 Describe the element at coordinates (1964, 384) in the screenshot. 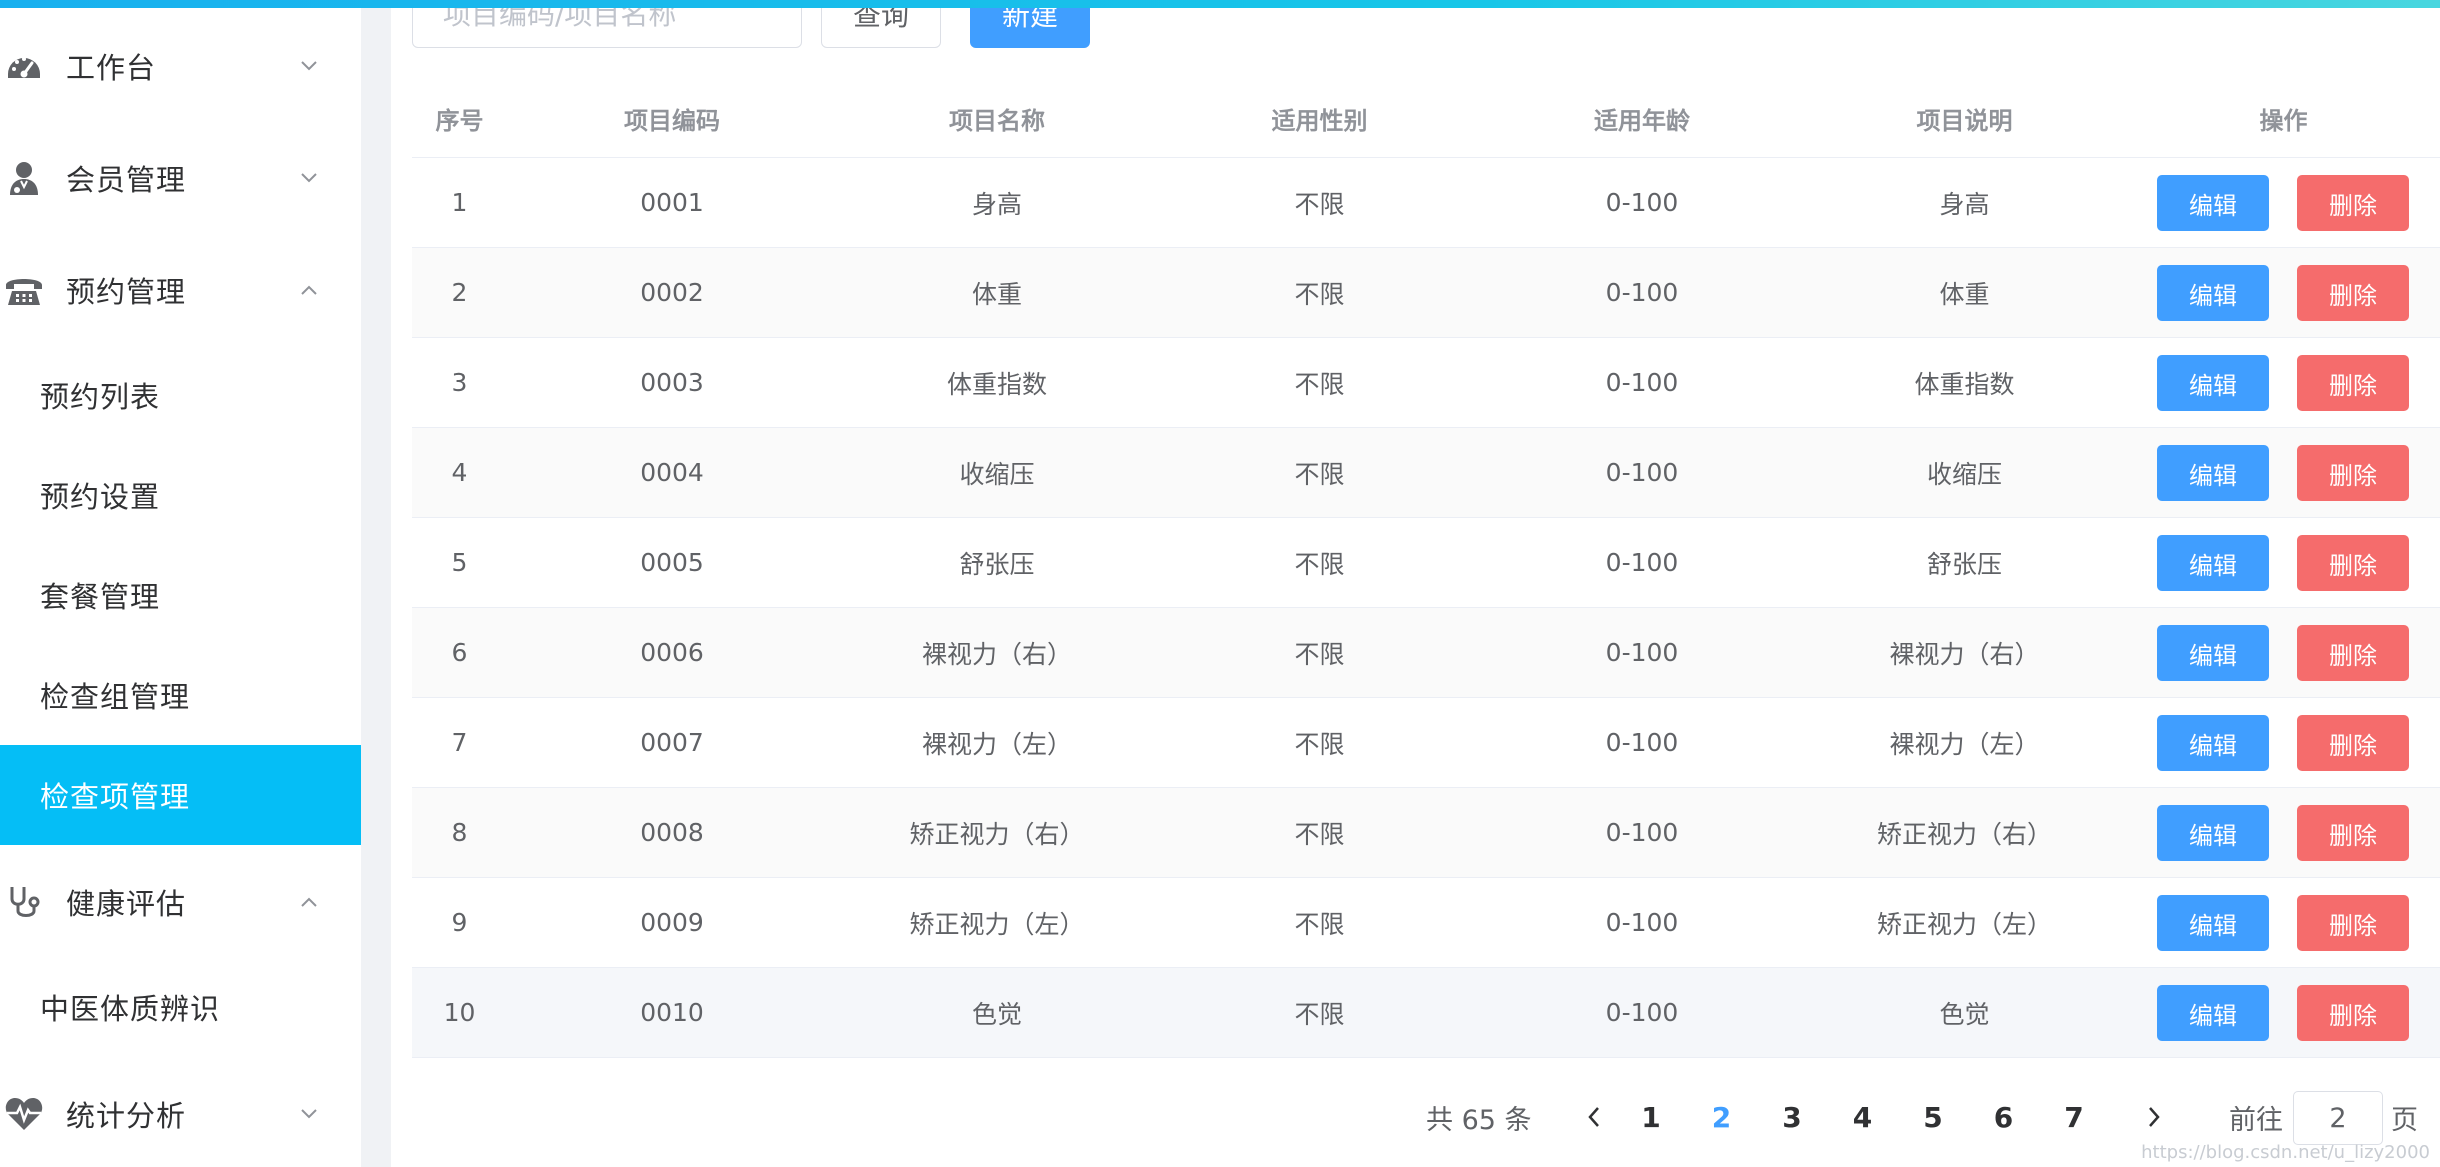

I see `cell-remark: 体重指数` at that location.